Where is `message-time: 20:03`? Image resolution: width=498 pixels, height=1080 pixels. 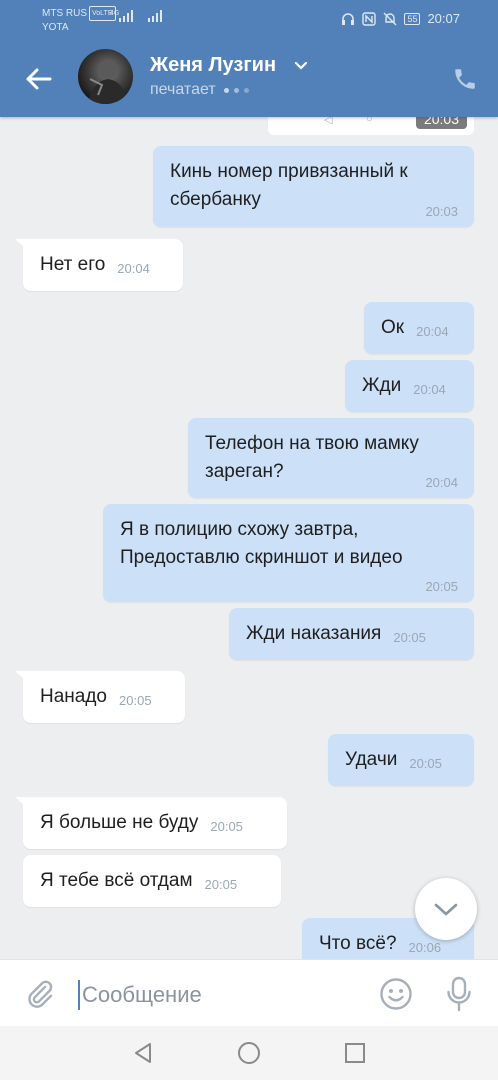 message-time: 20:03 is located at coordinates (441, 211).